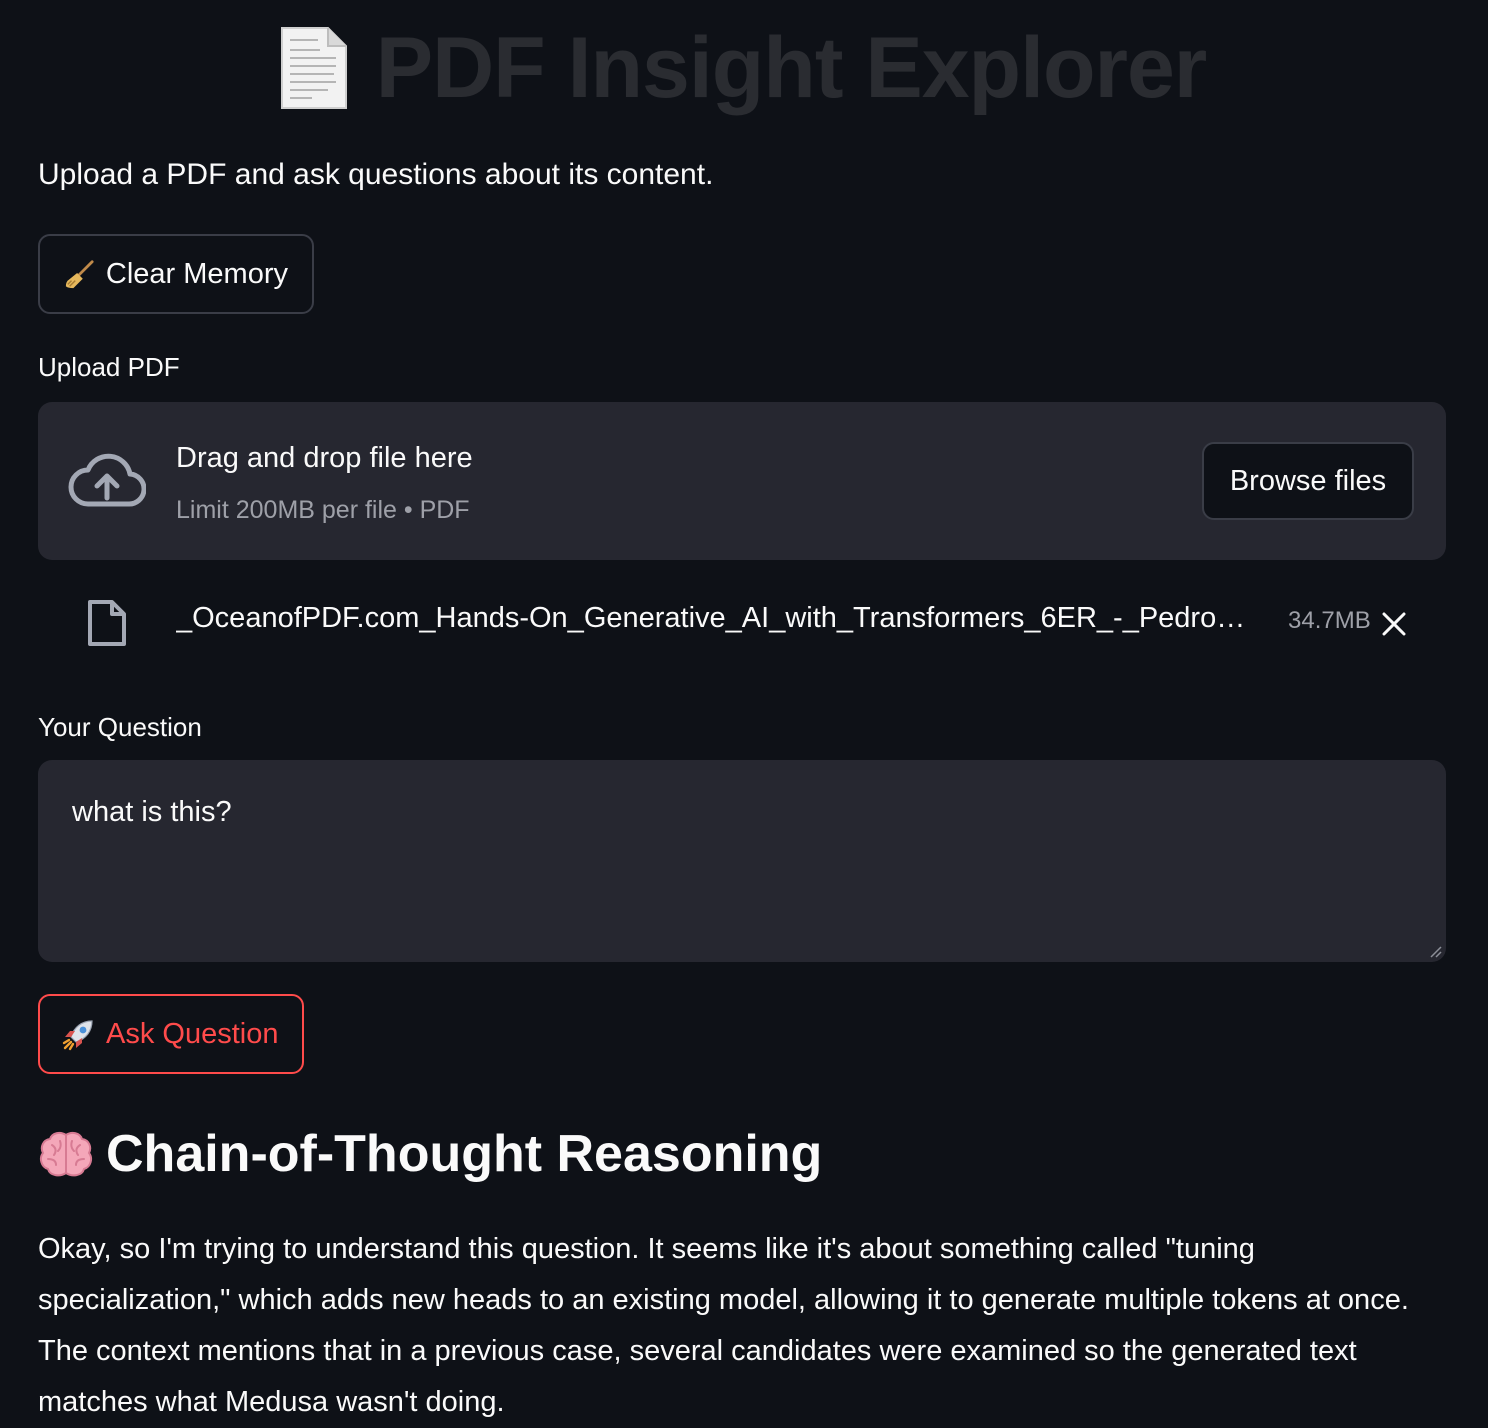 The image size is (1488, 1428). I want to click on browse-files-button: Browse files, so click(1308, 481).